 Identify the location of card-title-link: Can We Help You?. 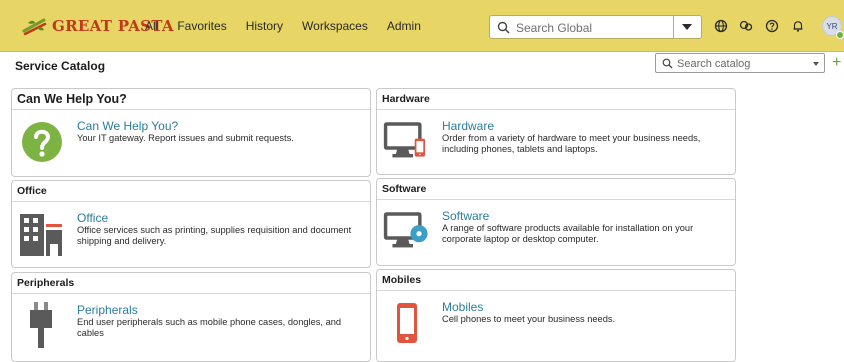
(127, 126).